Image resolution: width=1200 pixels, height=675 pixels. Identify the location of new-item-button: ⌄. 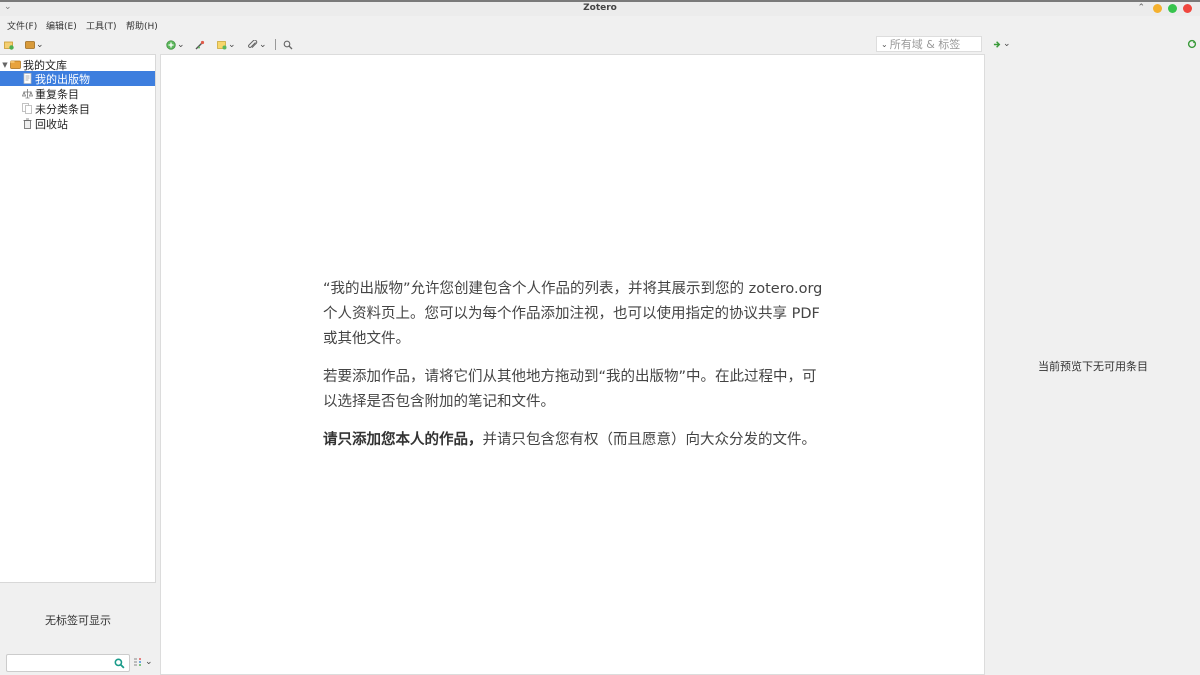
(175, 45).